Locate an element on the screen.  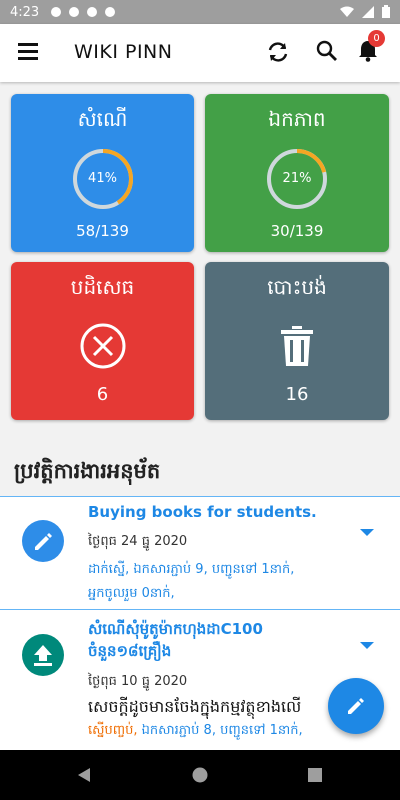
history-item-info-line: ដាក់ស្នើ, ឯកសារភ្ជាប់ 9, បញ្ជូនទៅ 1នាក់, is located at coordinates (191, 569).